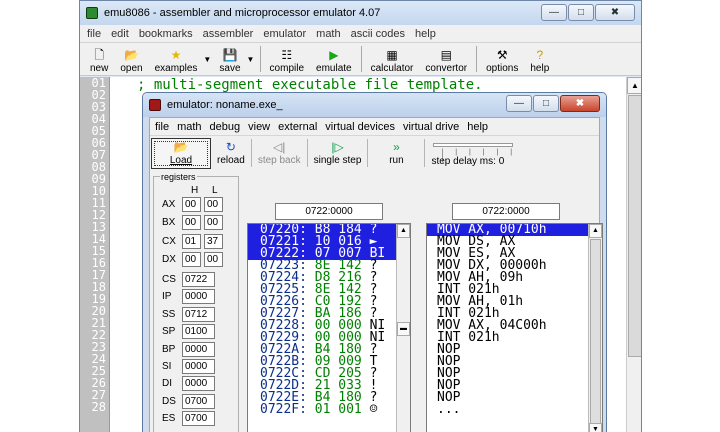 The height and width of the screenshot is (432, 720). What do you see at coordinates (252, 59) in the screenshot?
I see `save-dropdown-arrow-icon: ▼` at bounding box center [252, 59].